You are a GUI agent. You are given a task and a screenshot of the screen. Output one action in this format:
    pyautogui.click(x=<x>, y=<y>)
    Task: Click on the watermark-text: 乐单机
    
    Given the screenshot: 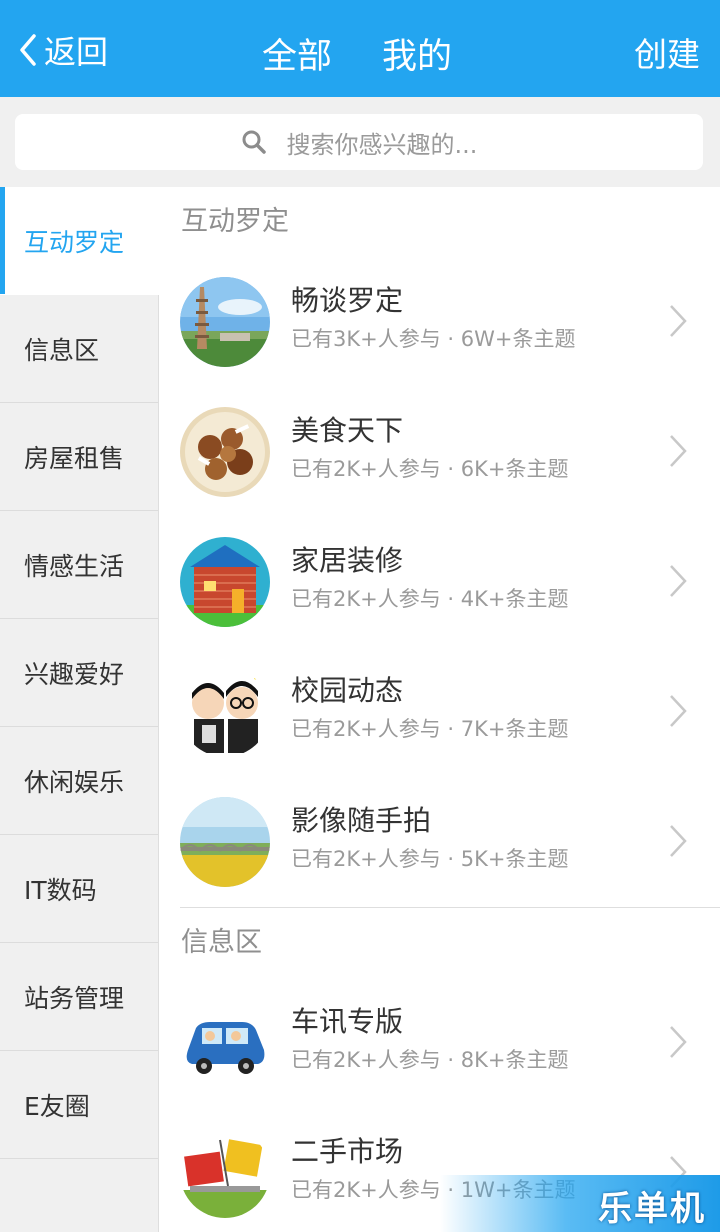 What is the action you would take?
    pyautogui.click(x=652, y=1209)
    